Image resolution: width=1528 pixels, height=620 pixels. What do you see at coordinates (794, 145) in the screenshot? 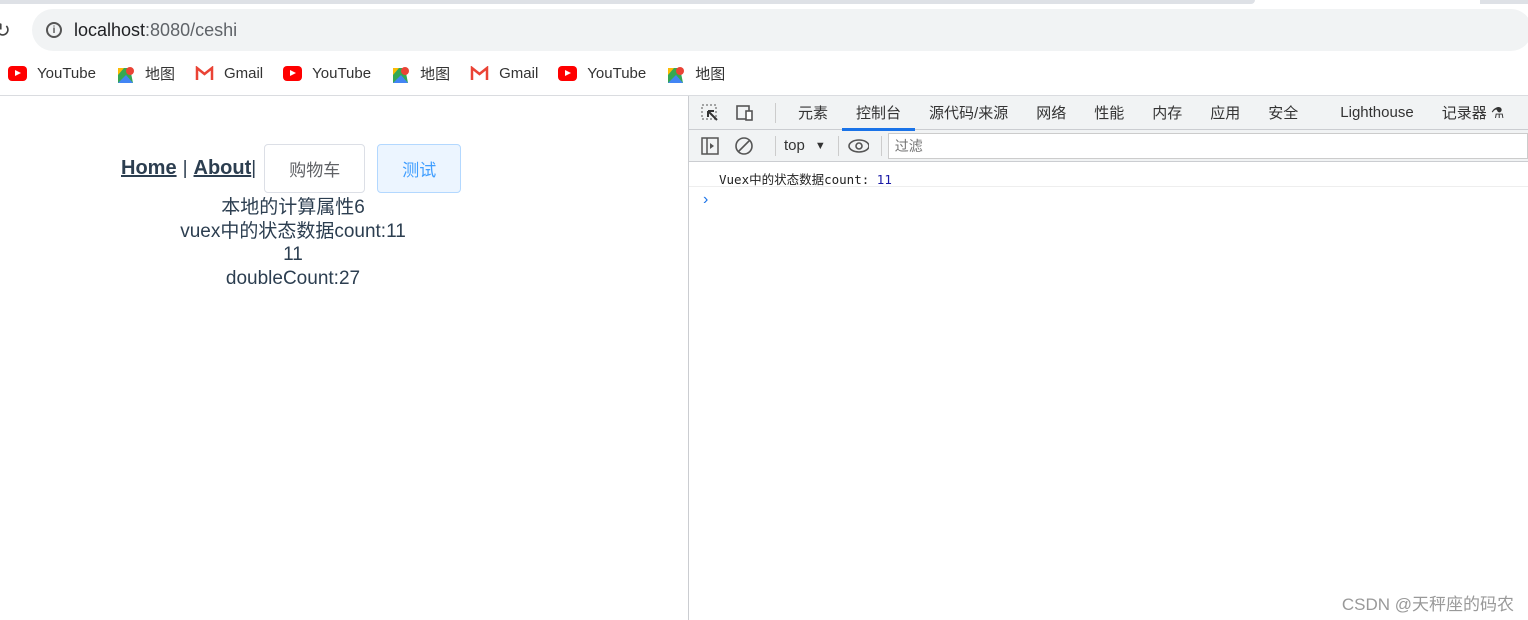
I see `context-label: top` at bounding box center [794, 145].